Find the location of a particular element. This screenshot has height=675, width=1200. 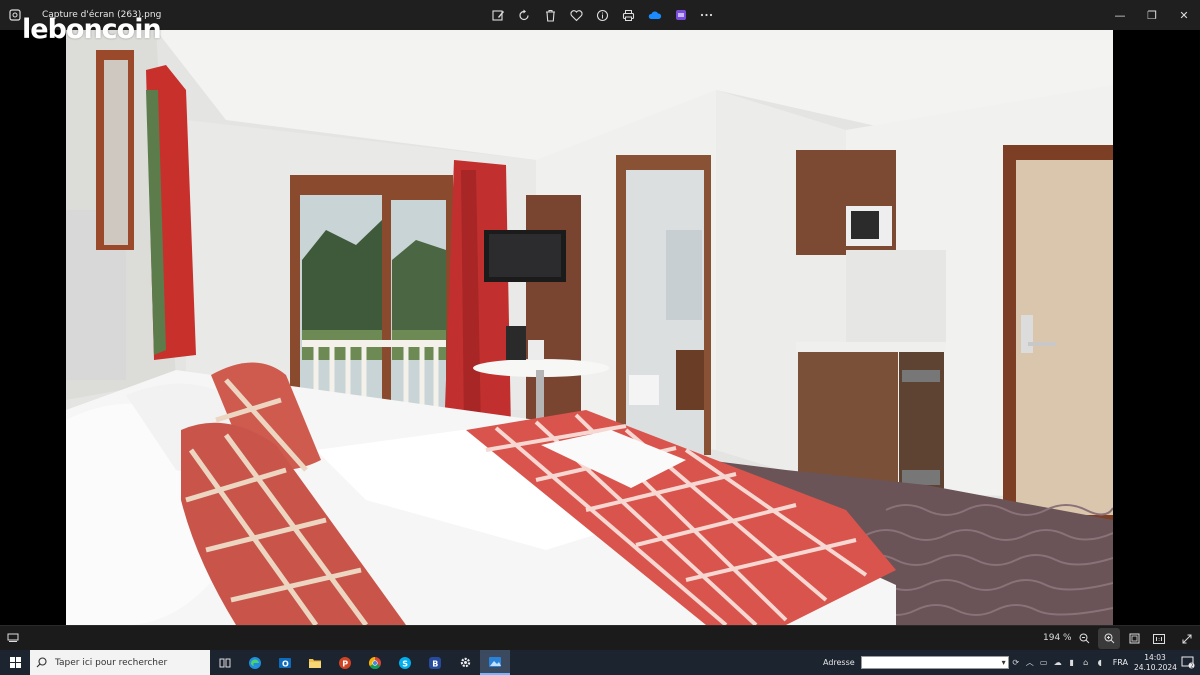

window-controls: — ❐ ✕ is located at coordinates (1152, 15).